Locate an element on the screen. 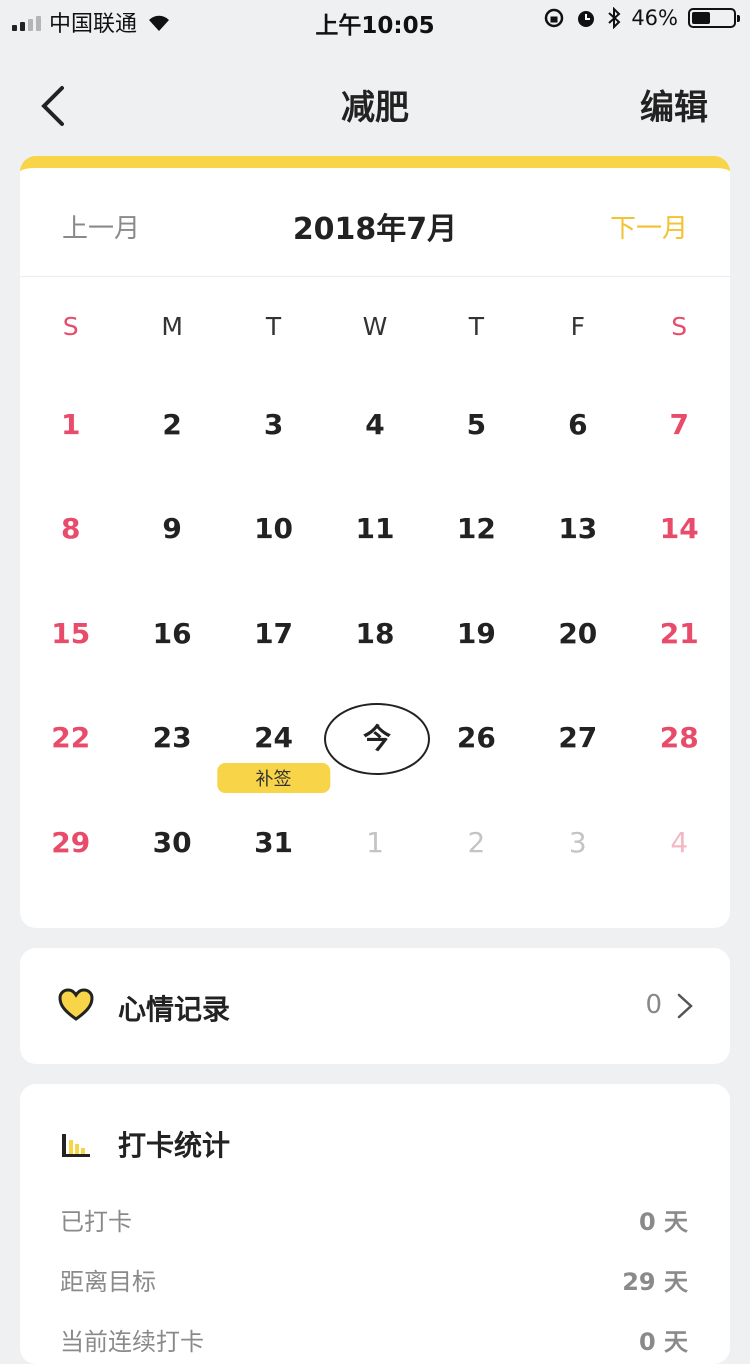 The height and width of the screenshot is (1364, 750). mood-record-card: 心情记录 0 is located at coordinates (375, 1006).